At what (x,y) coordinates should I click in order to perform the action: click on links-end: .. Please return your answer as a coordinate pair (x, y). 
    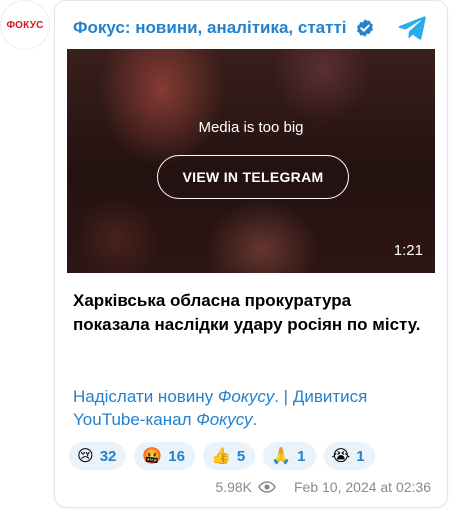
    Looking at the image, I should click on (255, 419).